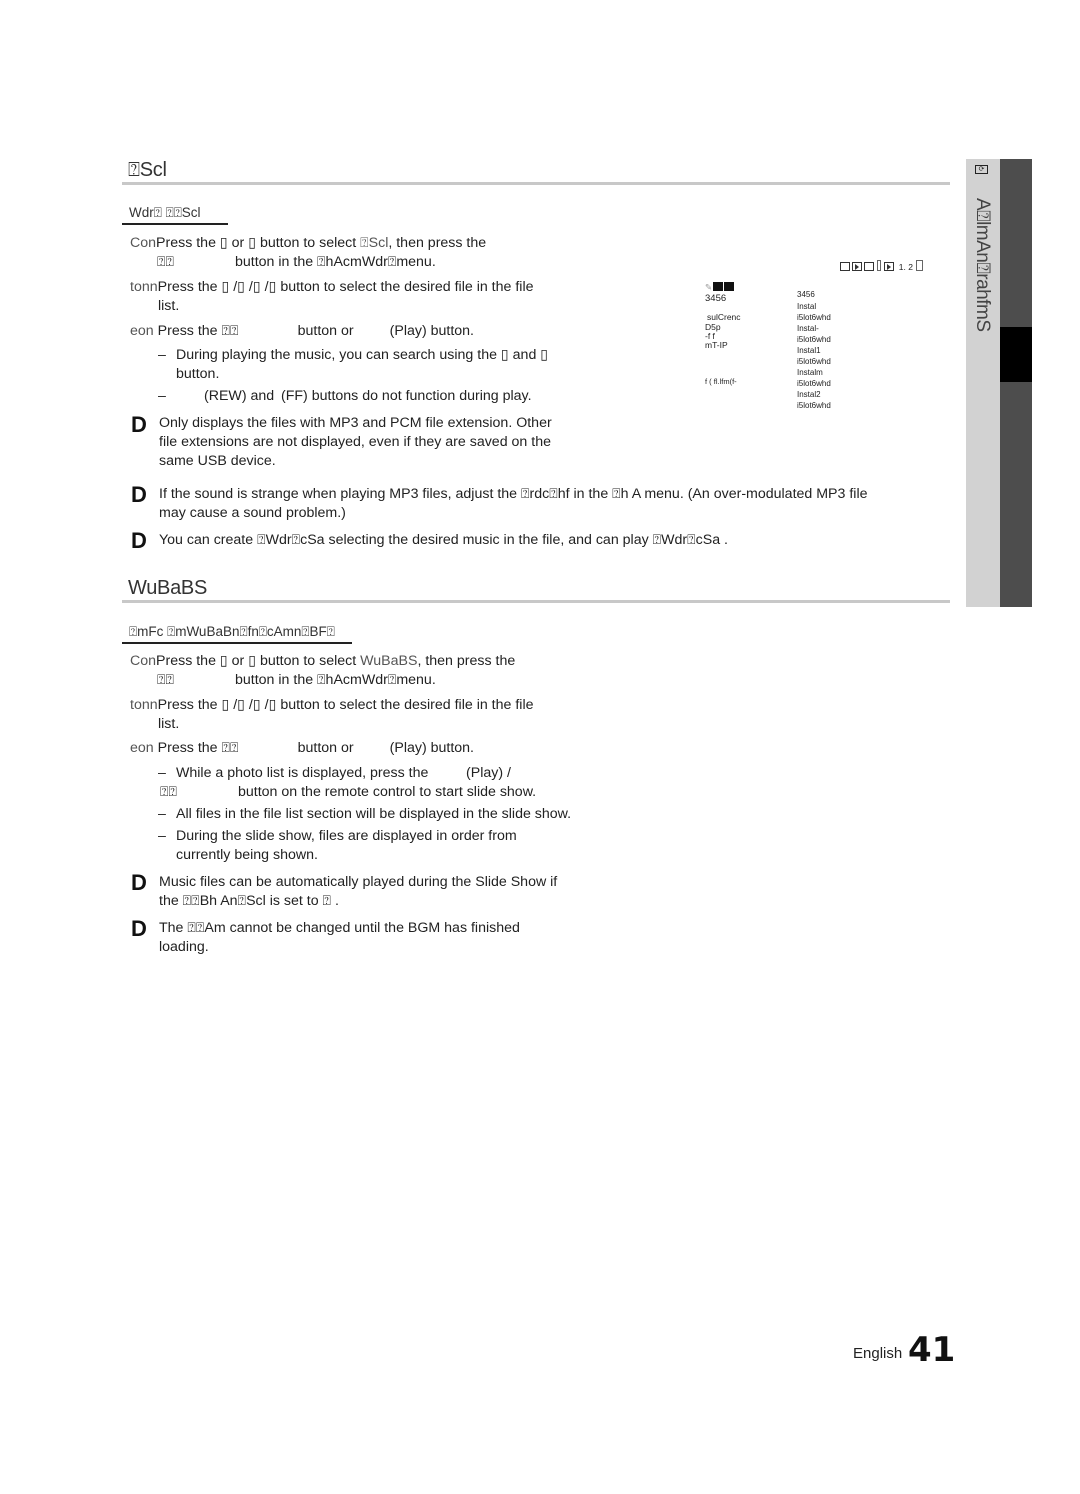 This screenshot has width=1080, height=1494. I want to click on menu-term: WuBaBS, so click(389, 661).